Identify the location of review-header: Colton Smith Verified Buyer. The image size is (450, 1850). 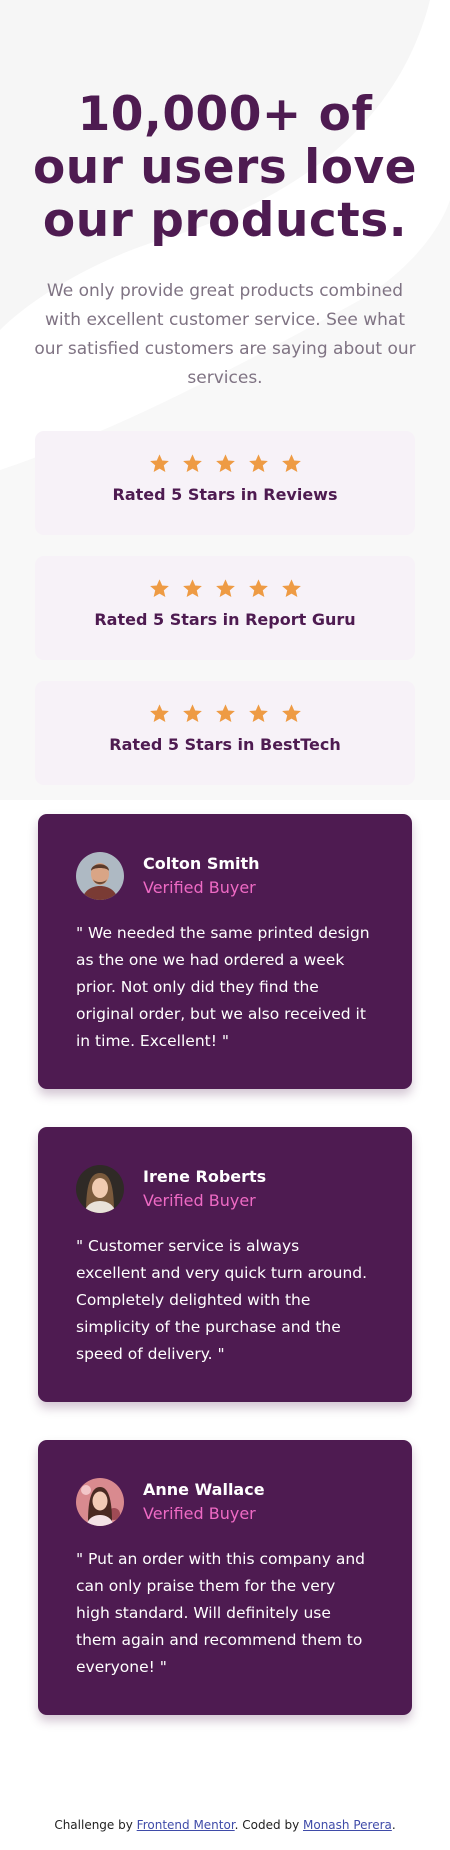
(225, 876).